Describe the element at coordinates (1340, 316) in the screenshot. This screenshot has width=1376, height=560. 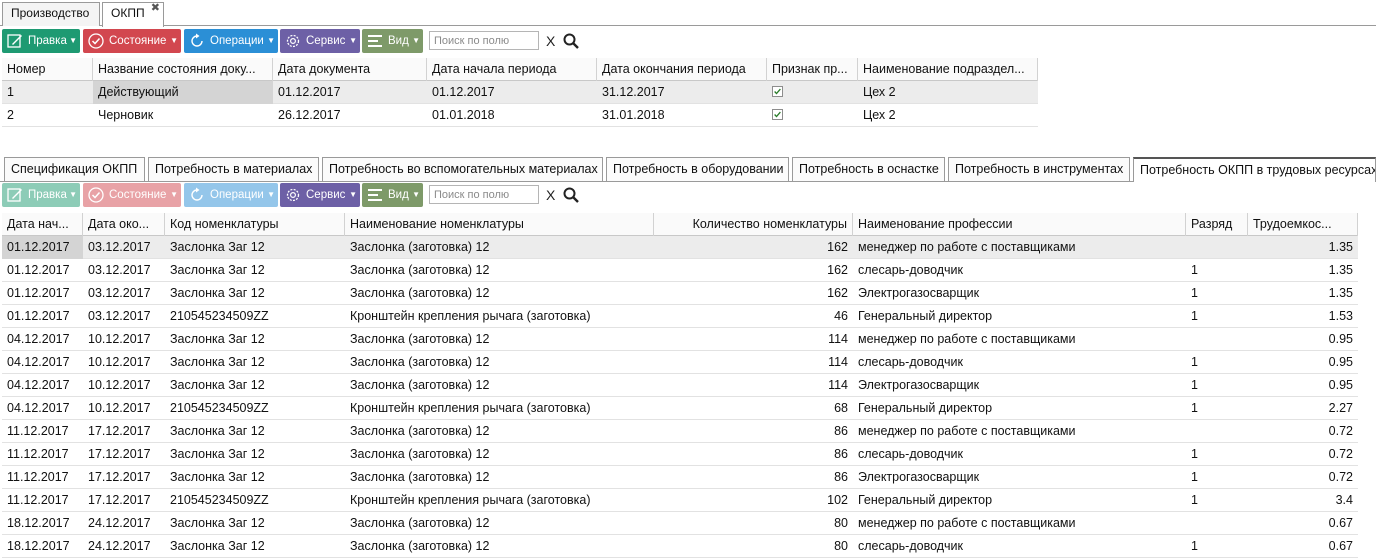
I see `cell-labor: 1.53` at that location.